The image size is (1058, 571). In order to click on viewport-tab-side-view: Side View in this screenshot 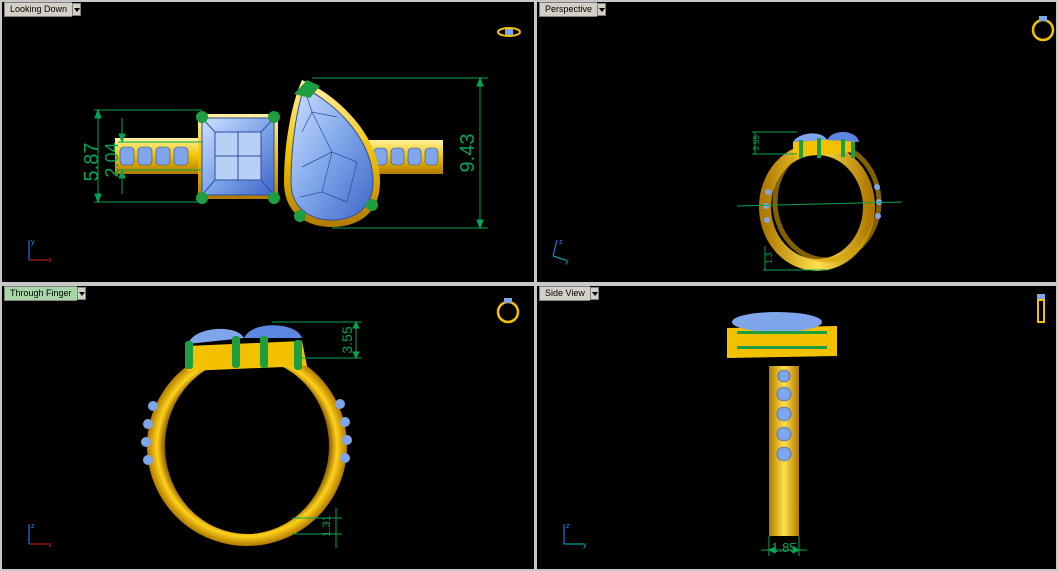, I will do `click(569, 293)`.